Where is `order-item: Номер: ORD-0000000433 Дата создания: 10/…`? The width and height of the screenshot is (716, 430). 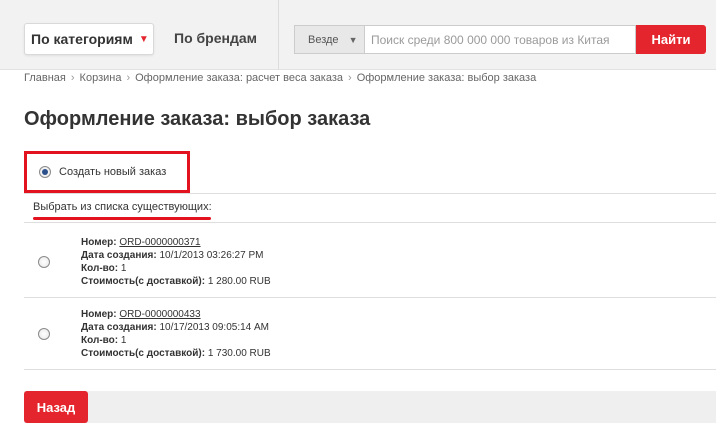
order-item: Номер: ORD-0000000433 Дата создания: 10/… is located at coordinates (176, 334).